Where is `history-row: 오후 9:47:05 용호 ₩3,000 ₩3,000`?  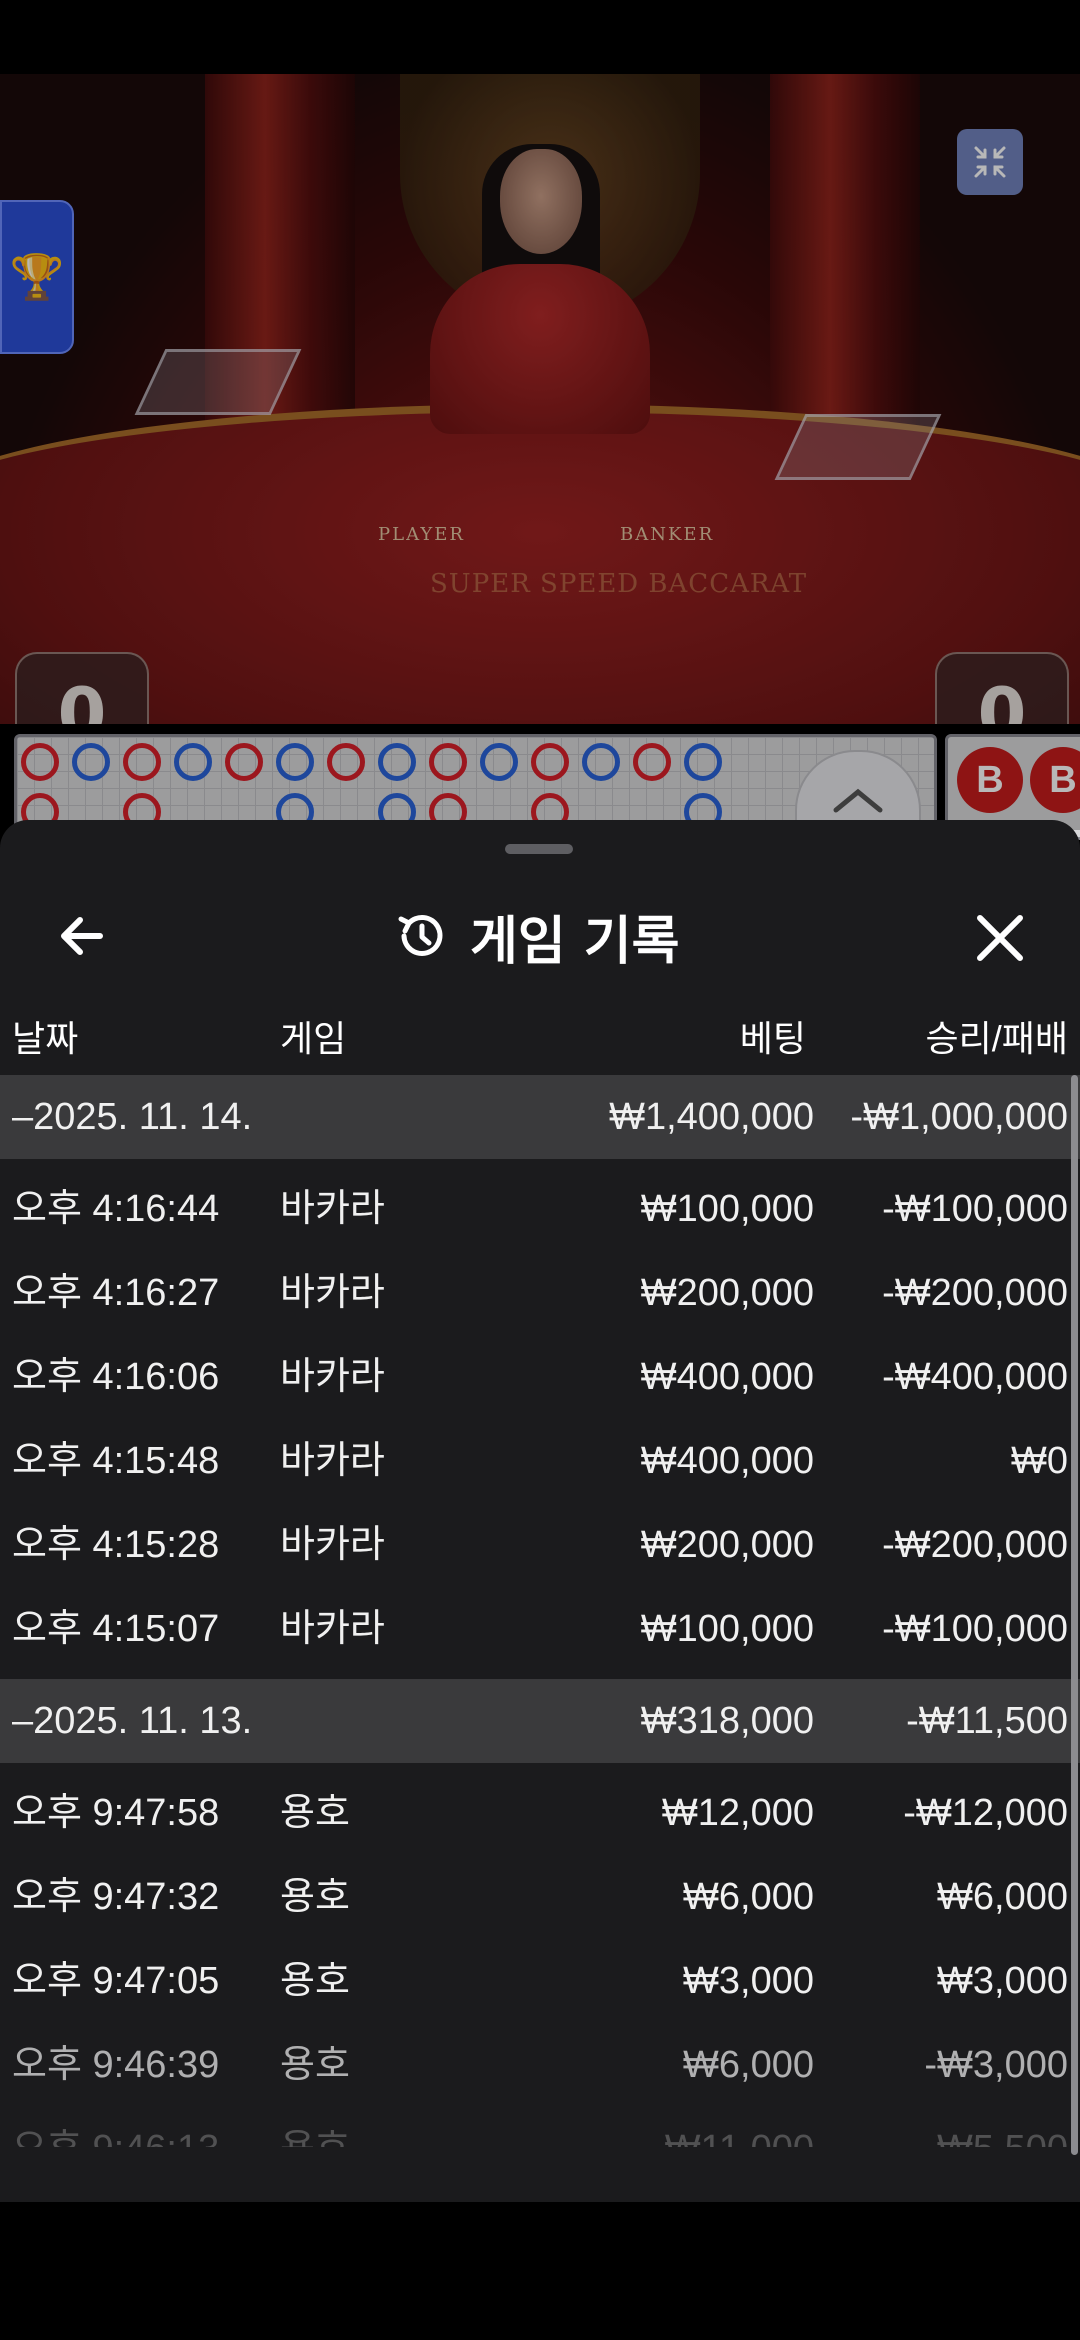
history-row: 오후 9:47:05 용호 ₩3,000 ₩3,000 is located at coordinates (540, 1981).